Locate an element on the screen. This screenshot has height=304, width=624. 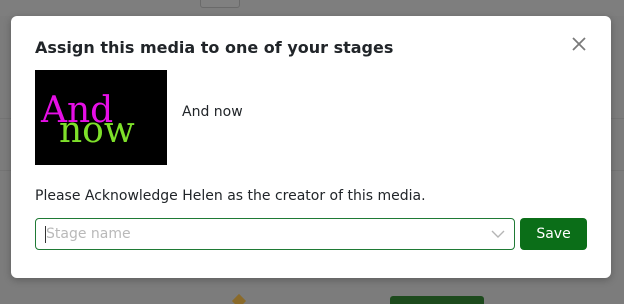
thumbnail-text-now: now is located at coordinates (97, 130).